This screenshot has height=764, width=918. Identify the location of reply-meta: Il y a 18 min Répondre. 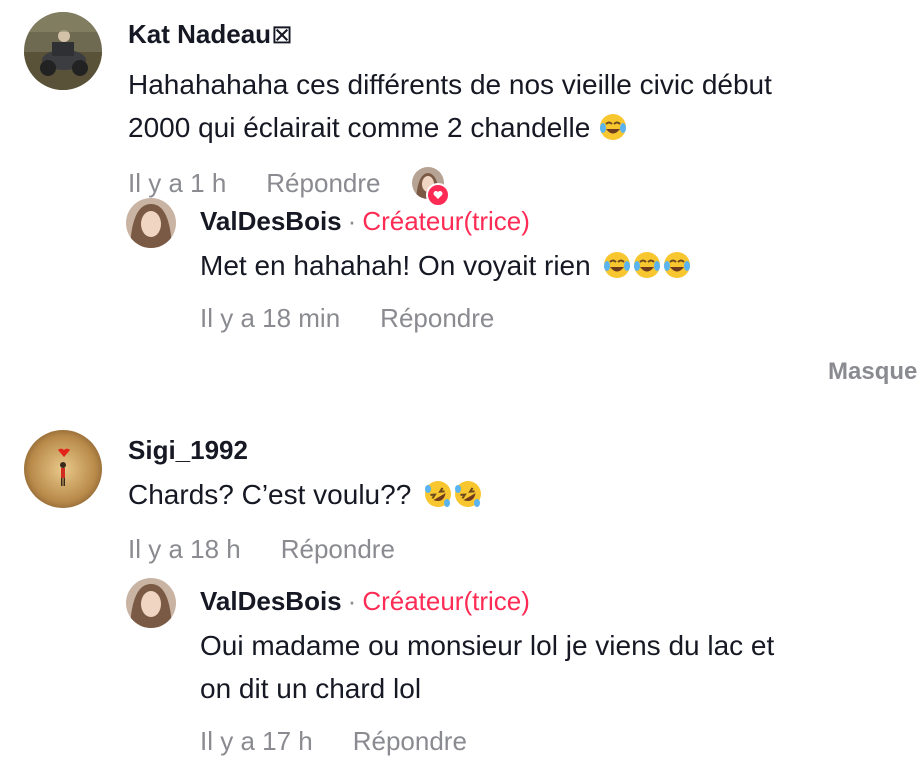
(446, 318).